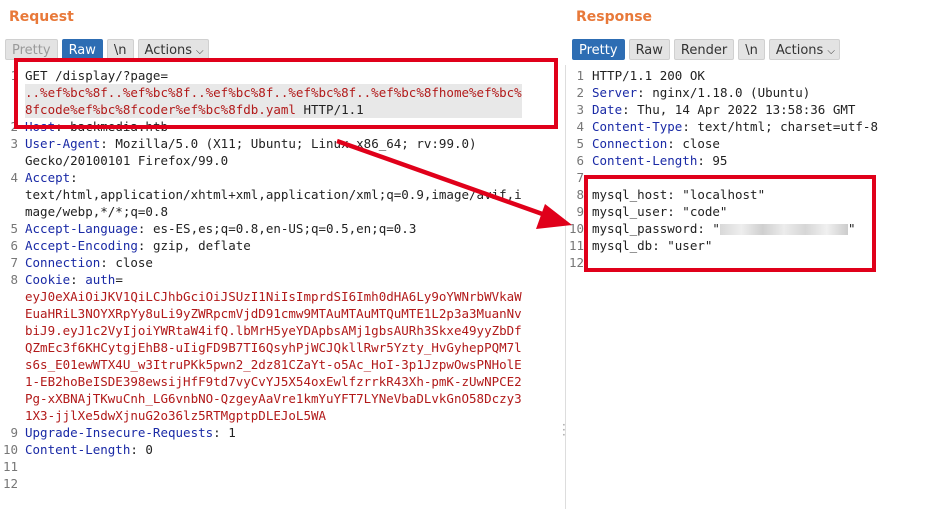 The image size is (934, 509). What do you see at coordinates (442, 178) in the screenshot?
I see `arrow-shaft` at bounding box center [442, 178].